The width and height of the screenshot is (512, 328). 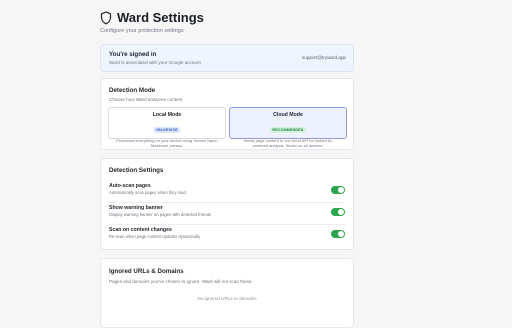 What do you see at coordinates (227, 298) in the screenshot?
I see `ignored-empty-state: No ignored URLs or domains` at bounding box center [227, 298].